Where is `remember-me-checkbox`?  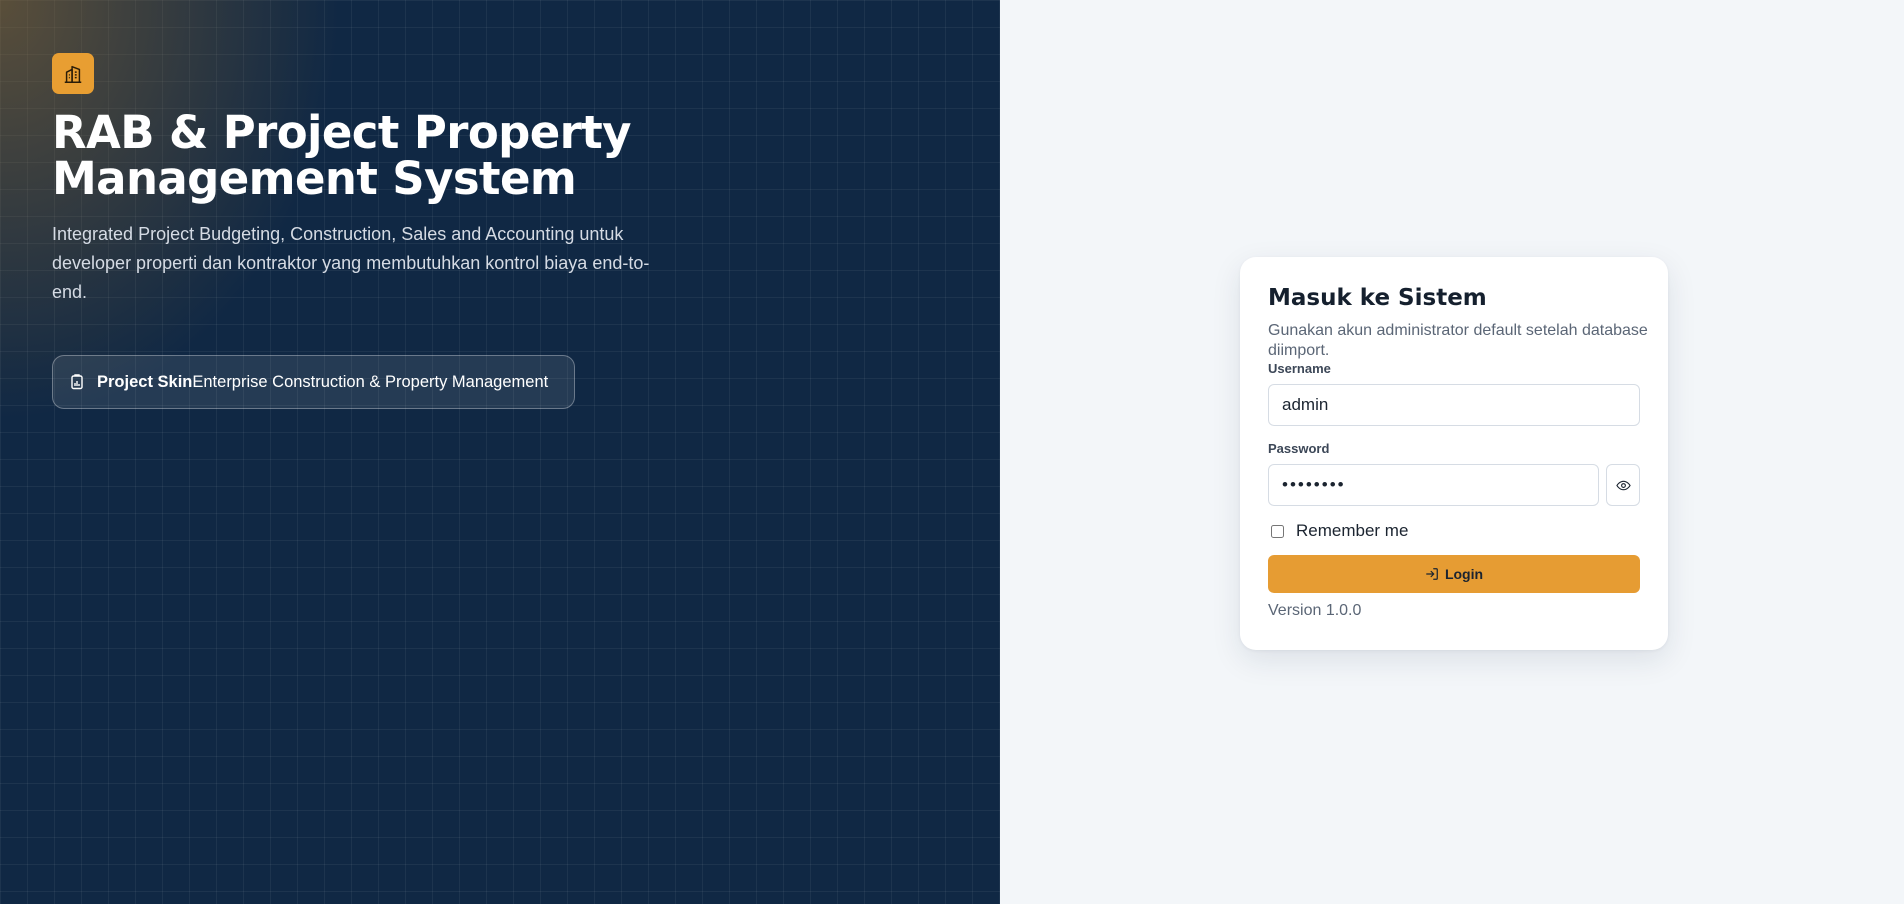
remember-me-checkbox is located at coordinates (1277, 531).